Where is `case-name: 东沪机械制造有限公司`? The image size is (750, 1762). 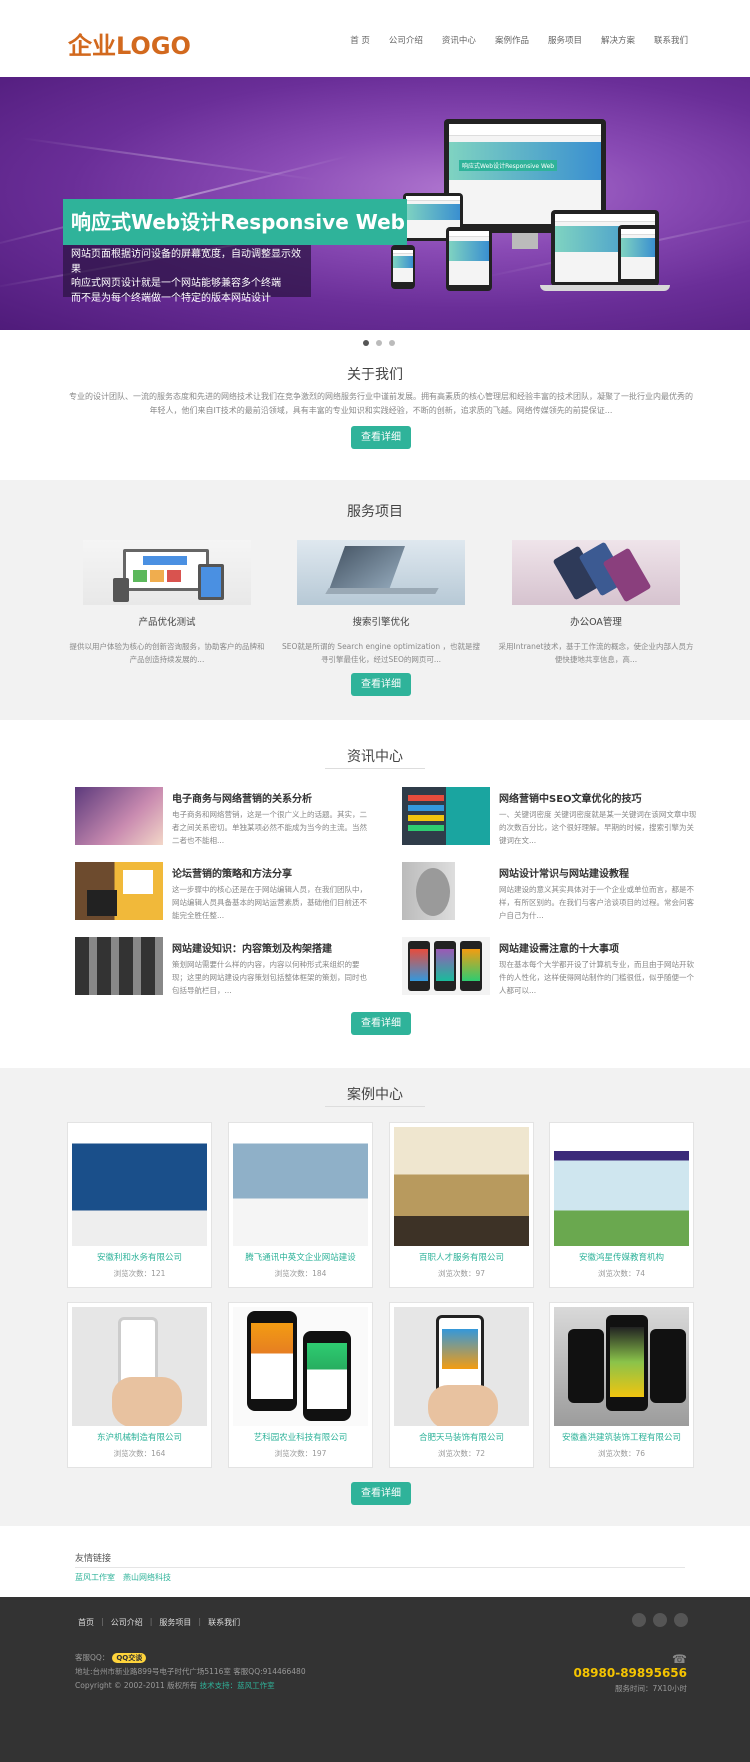
case-name: 东沪机械制造有限公司 is located at coordinates (139, 1437).